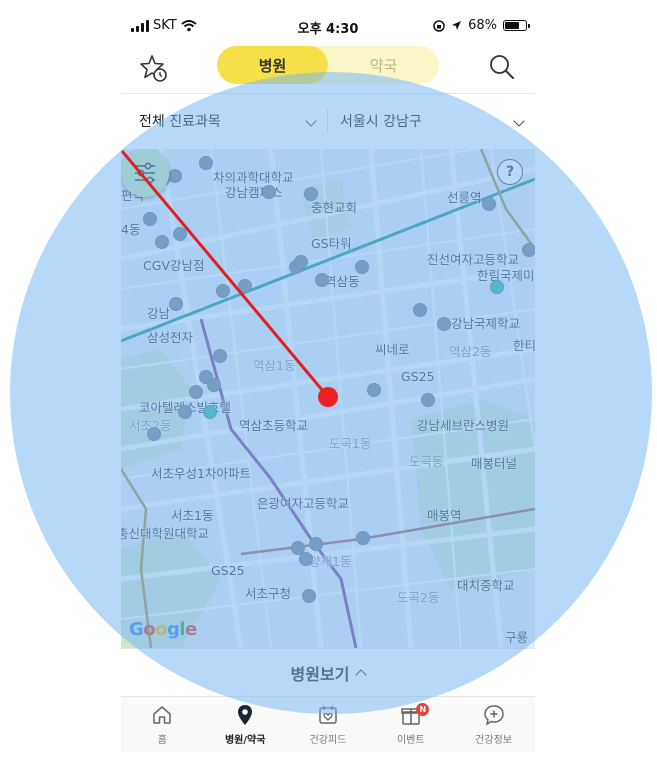 The width and height of the screenshot is (657, 768). I want to click on tab-health-info: 건강정보, so click(493, 724).